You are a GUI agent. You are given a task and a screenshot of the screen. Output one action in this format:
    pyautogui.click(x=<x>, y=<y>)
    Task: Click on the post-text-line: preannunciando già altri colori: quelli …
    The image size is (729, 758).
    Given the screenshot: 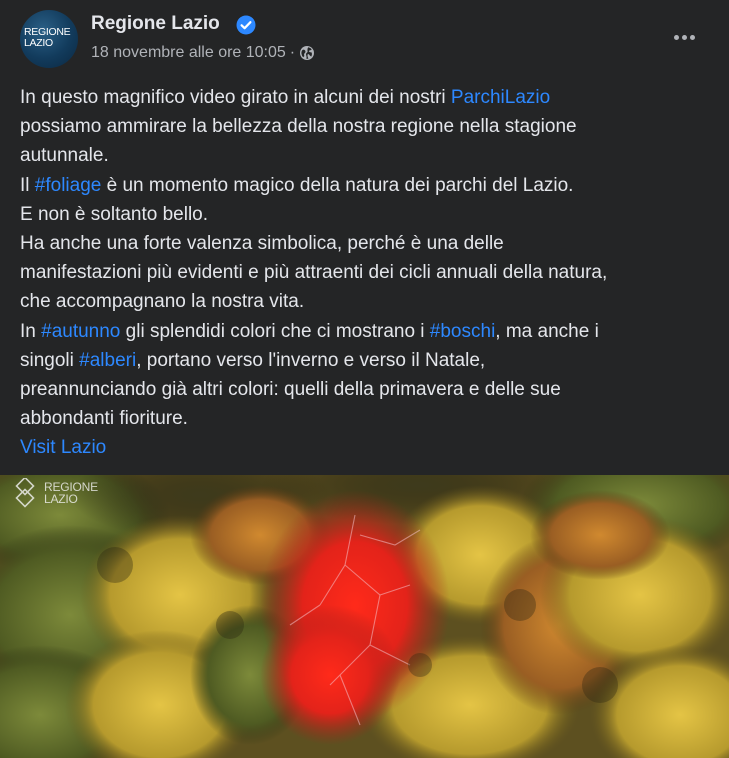 What is the action you would take?
    pyautogui.click(x=370, y=389)
    